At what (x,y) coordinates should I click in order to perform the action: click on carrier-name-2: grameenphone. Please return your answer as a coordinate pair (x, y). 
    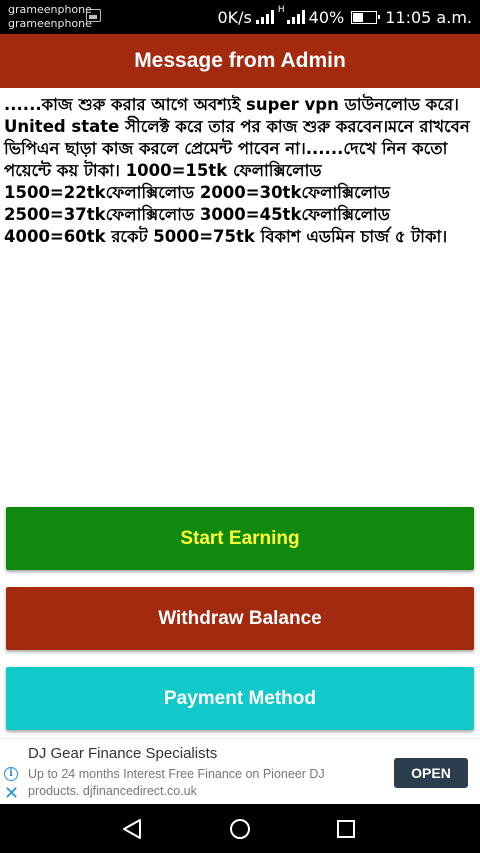
    Looking at the image, I should click on (50, 23).